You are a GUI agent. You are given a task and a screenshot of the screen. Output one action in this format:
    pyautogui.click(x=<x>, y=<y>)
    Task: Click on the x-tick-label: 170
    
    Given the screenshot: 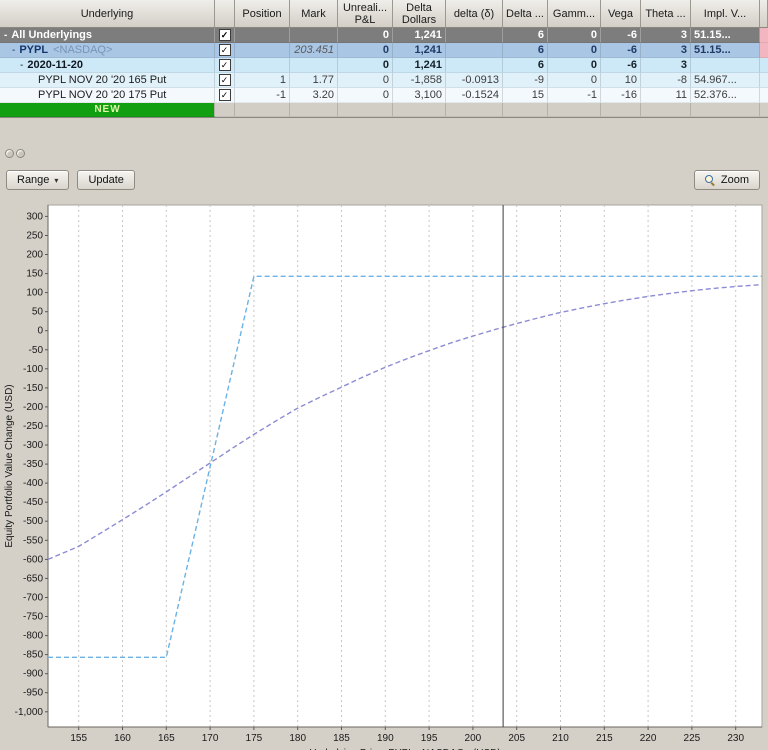 What is the action you would take?
    pyautogui.click(x=210, y=738)
    